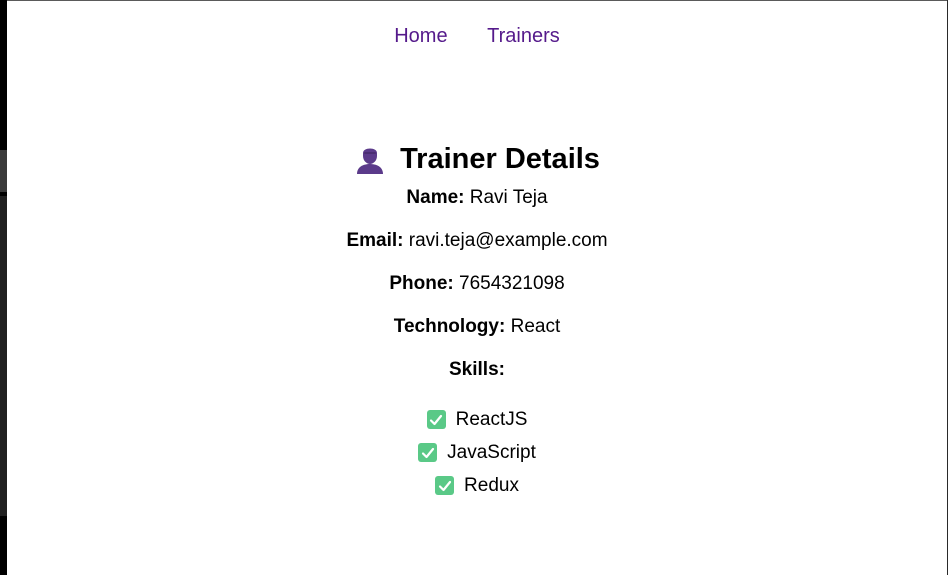 The height and width of the screenshot is (575, 948). What do you see at coordinates (535, 326) in the screenshot?
I see `field-value: React` at bounding box center [535, 326].